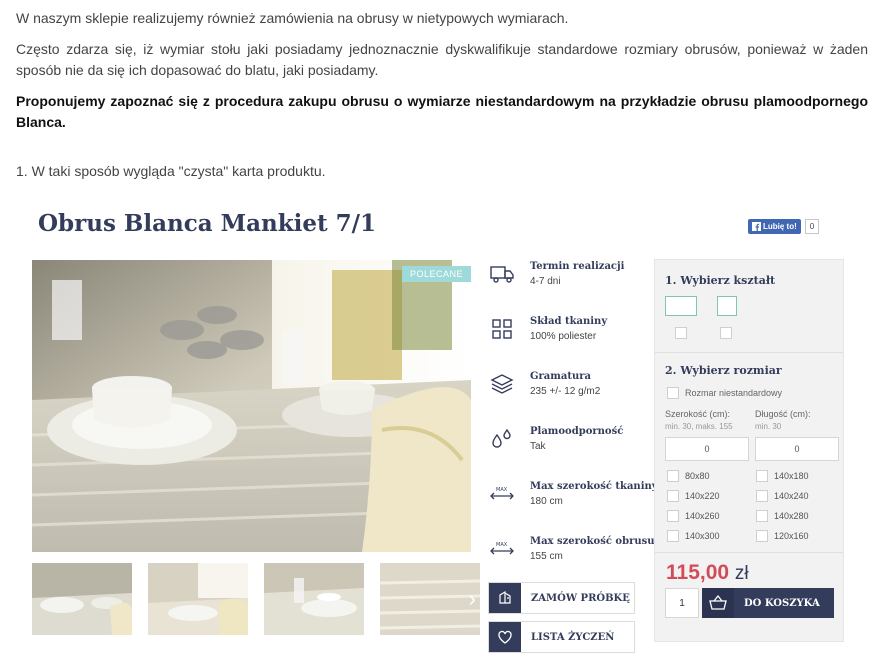  I want to click on thumbnail-4: ›, so click(430, 599).